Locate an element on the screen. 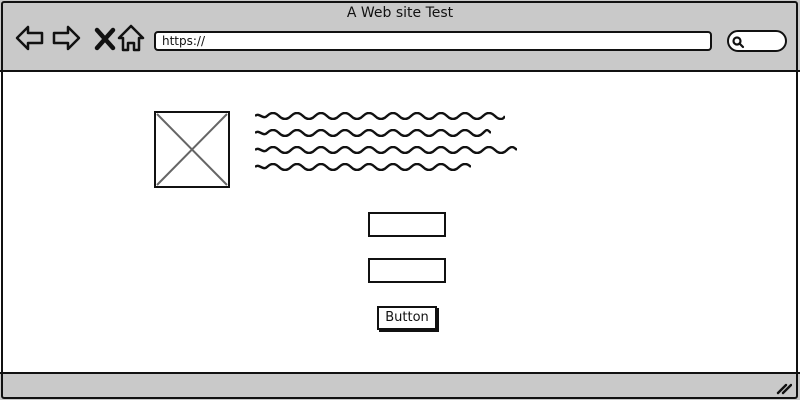 The width and height of the screenshot is (800, 400). submit-button: Button is located at coordinates (407, 318).